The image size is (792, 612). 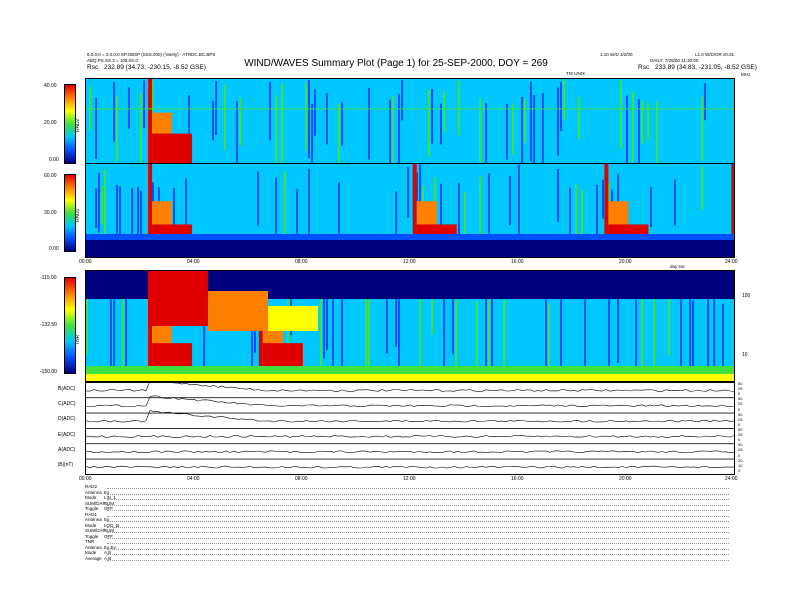 I want to click on lines-x-tick-6: 24:00, so click(x=731, y=479).